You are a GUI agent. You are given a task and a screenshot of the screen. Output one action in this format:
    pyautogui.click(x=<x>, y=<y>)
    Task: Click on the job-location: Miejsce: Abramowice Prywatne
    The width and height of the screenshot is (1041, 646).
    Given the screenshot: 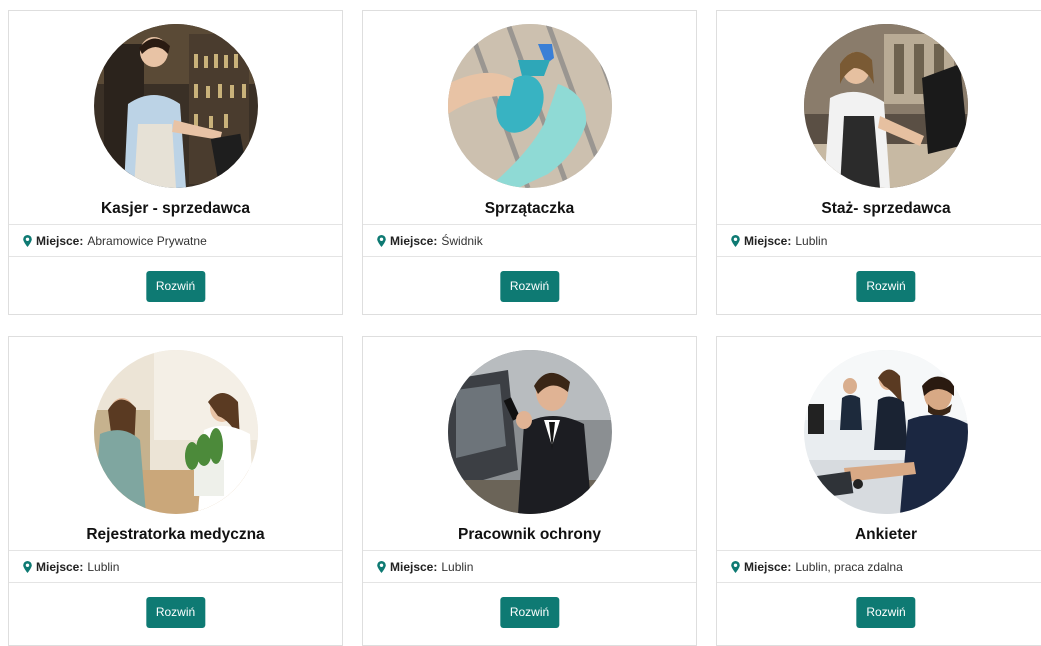 What is the action you would take?
    pyautogui.click(x=175, y=240)
    